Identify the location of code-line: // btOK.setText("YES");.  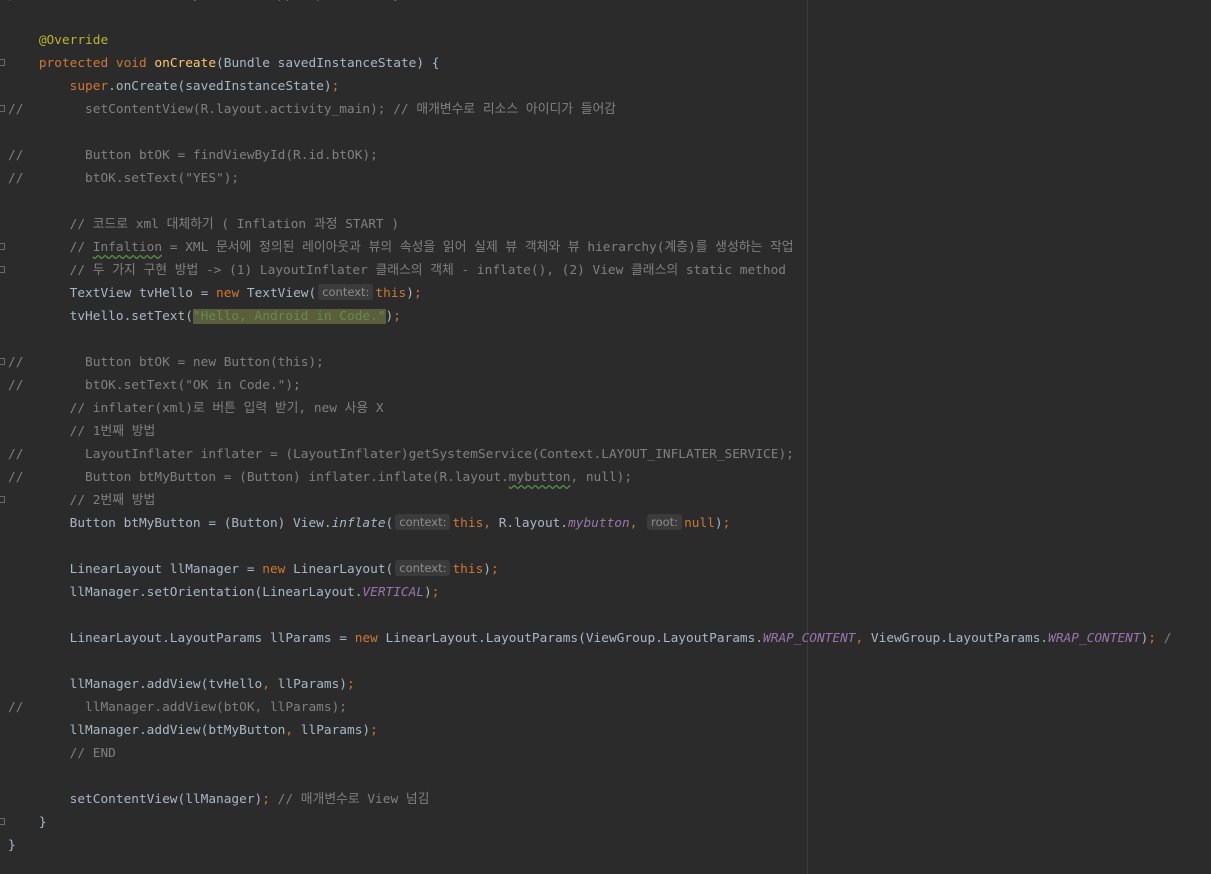
(605, 178).